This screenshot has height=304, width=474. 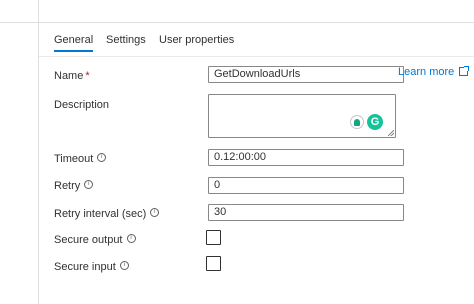 What do you see at coordinates (391, 133) in the screenshot?
I see `resize-handle-icon` at bounding box center [391, 133].